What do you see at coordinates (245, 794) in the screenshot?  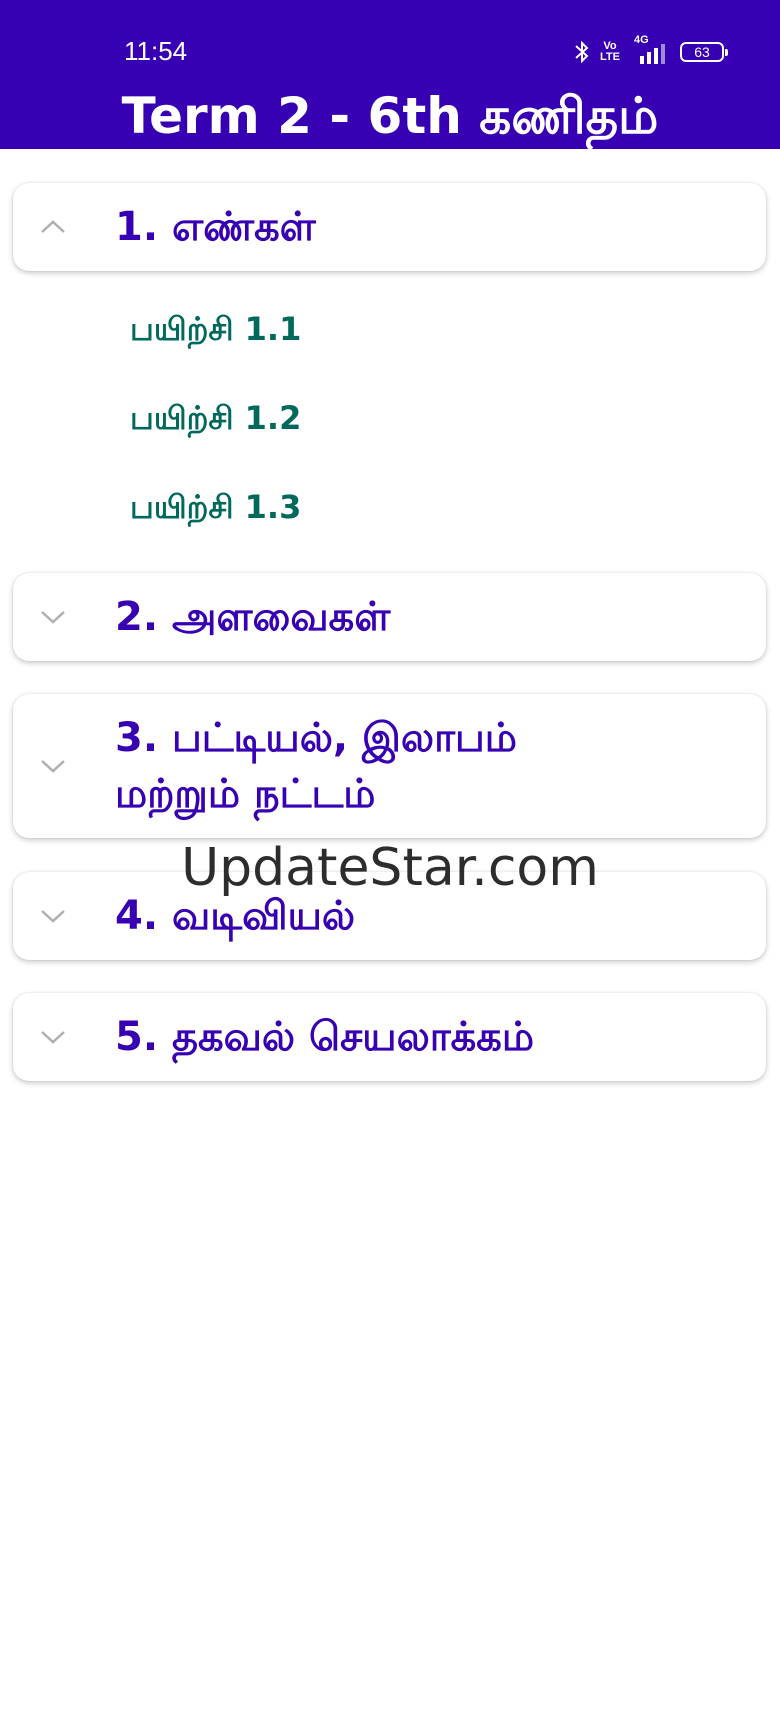 I see `chapter-3-label-line2: மற்றும் நட்டம்` at bounding box center [245, 794].